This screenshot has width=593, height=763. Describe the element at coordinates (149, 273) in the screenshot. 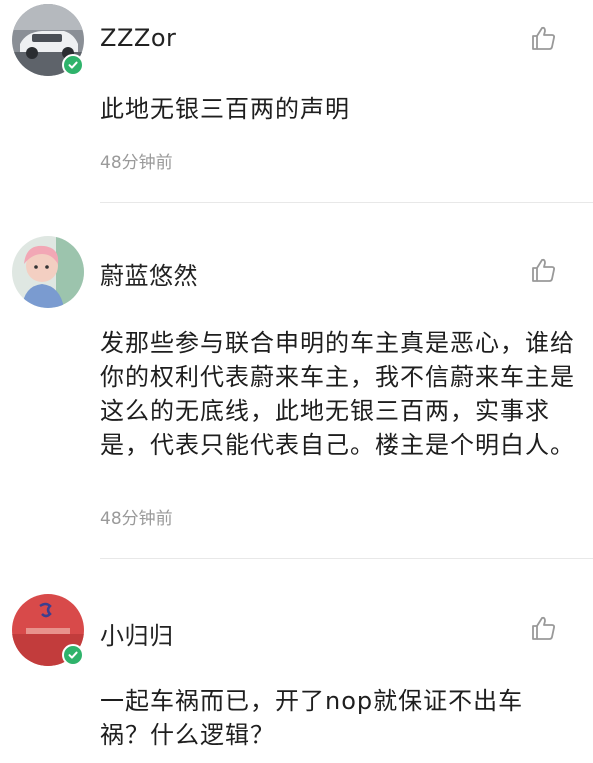

I see `username: 蔚蓝悠然` at that location.